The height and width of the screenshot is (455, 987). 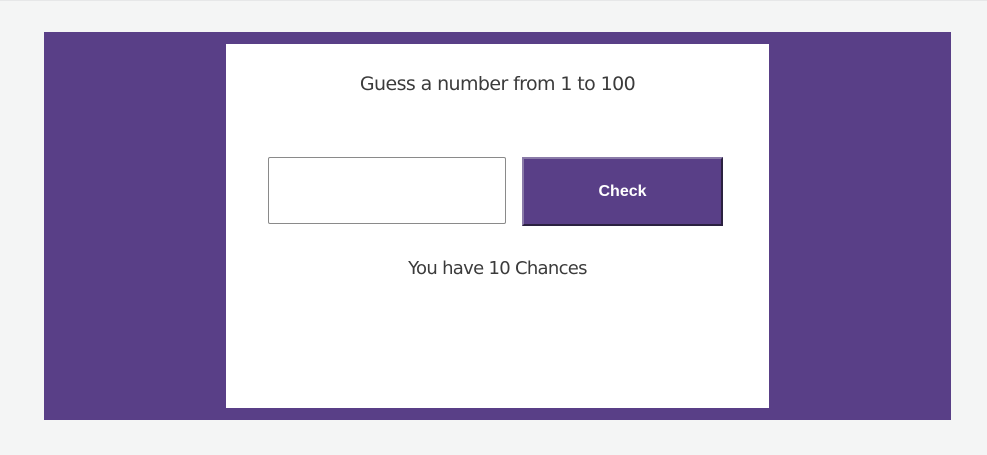 I want to click on top-divider, so click(x=493, y=0).